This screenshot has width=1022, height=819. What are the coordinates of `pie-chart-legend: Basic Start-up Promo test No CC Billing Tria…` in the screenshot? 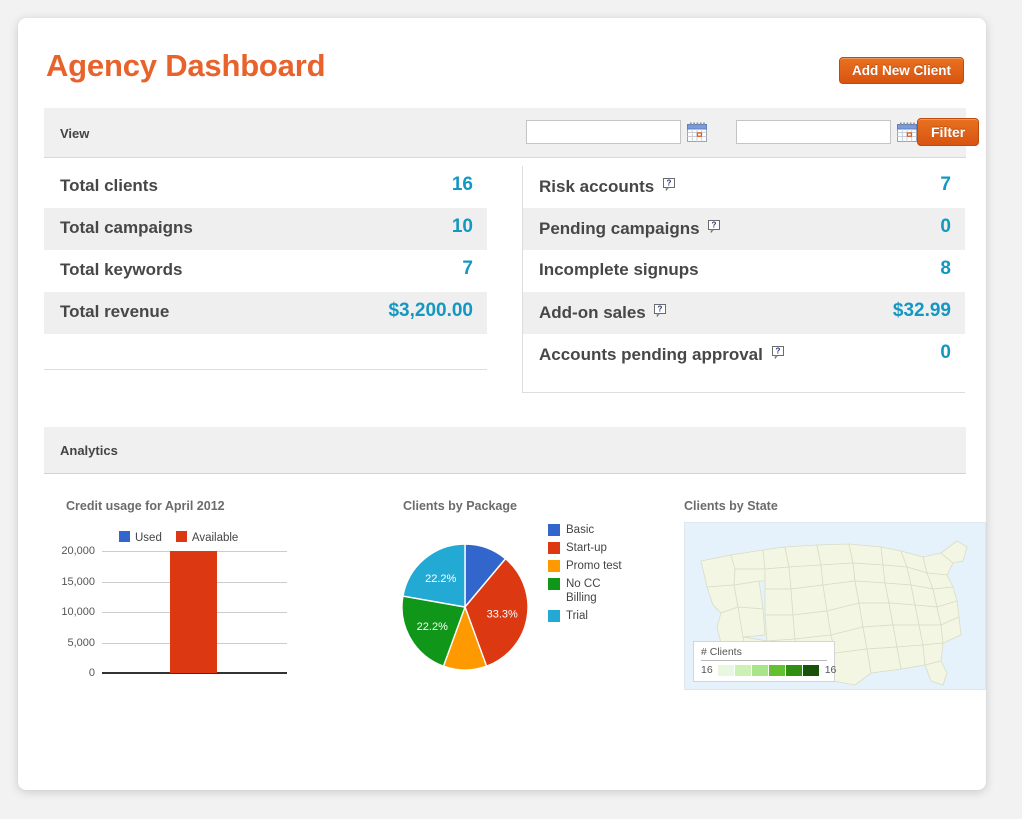 It's located at (587, 575).